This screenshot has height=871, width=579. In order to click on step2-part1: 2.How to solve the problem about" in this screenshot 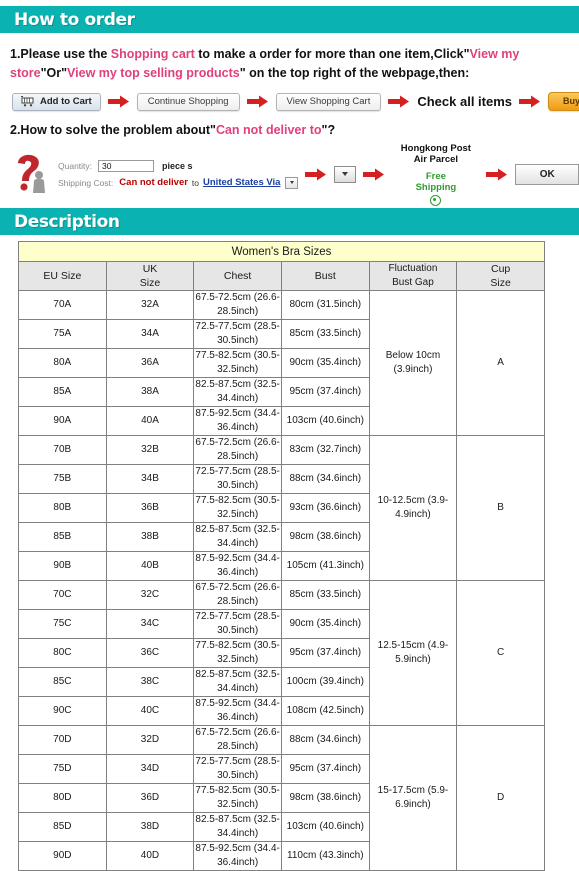, I will do `click(113, 130)`.